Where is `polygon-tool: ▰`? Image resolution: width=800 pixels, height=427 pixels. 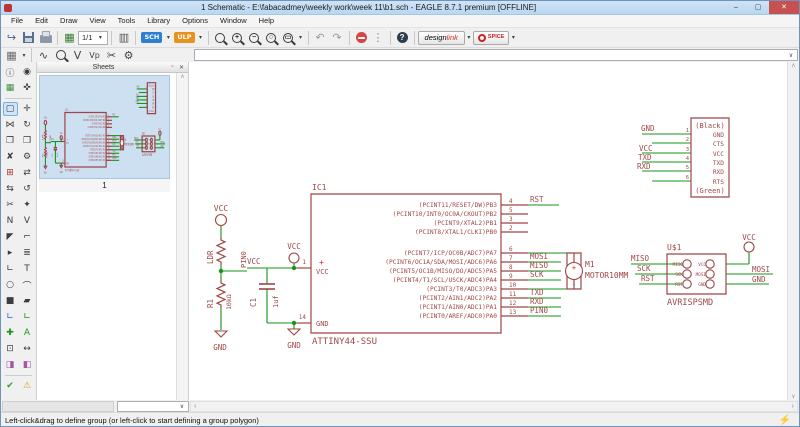 polygon-tool: ▰ is located at coordinates (27, 301).